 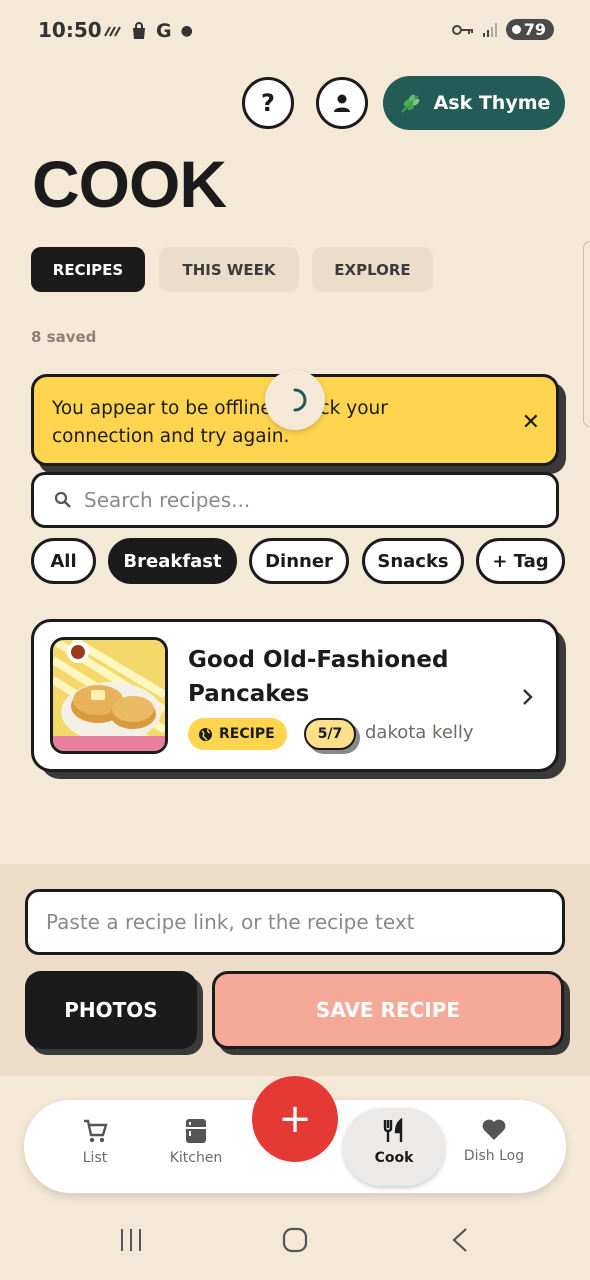 What do you see at coordinates (148, 31) in the screenshot?
I see `status-notification-icons: G ●` at bounding box center [148, 31].